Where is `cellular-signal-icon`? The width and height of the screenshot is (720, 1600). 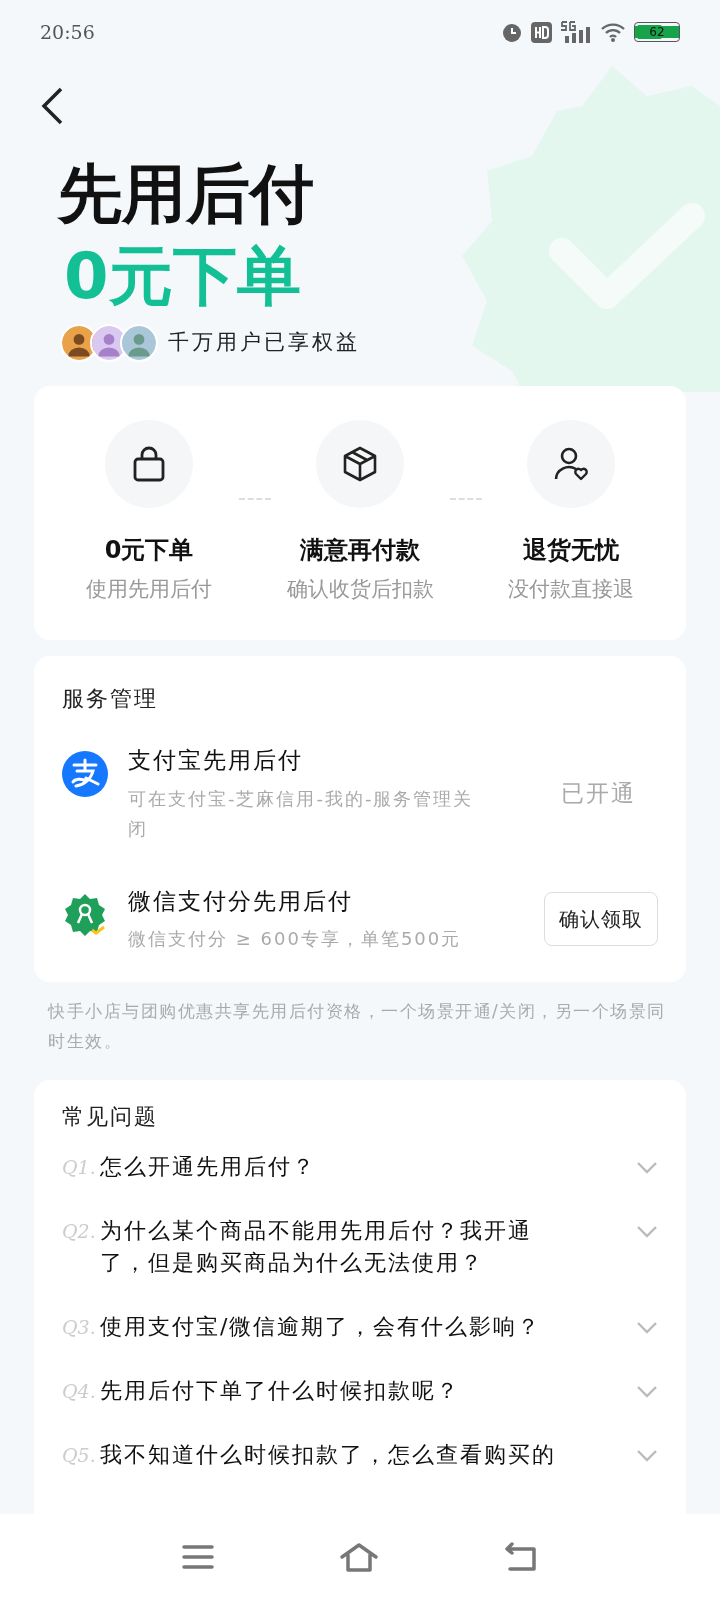
cellular-signal-icon is located at coordinates (576, 32).